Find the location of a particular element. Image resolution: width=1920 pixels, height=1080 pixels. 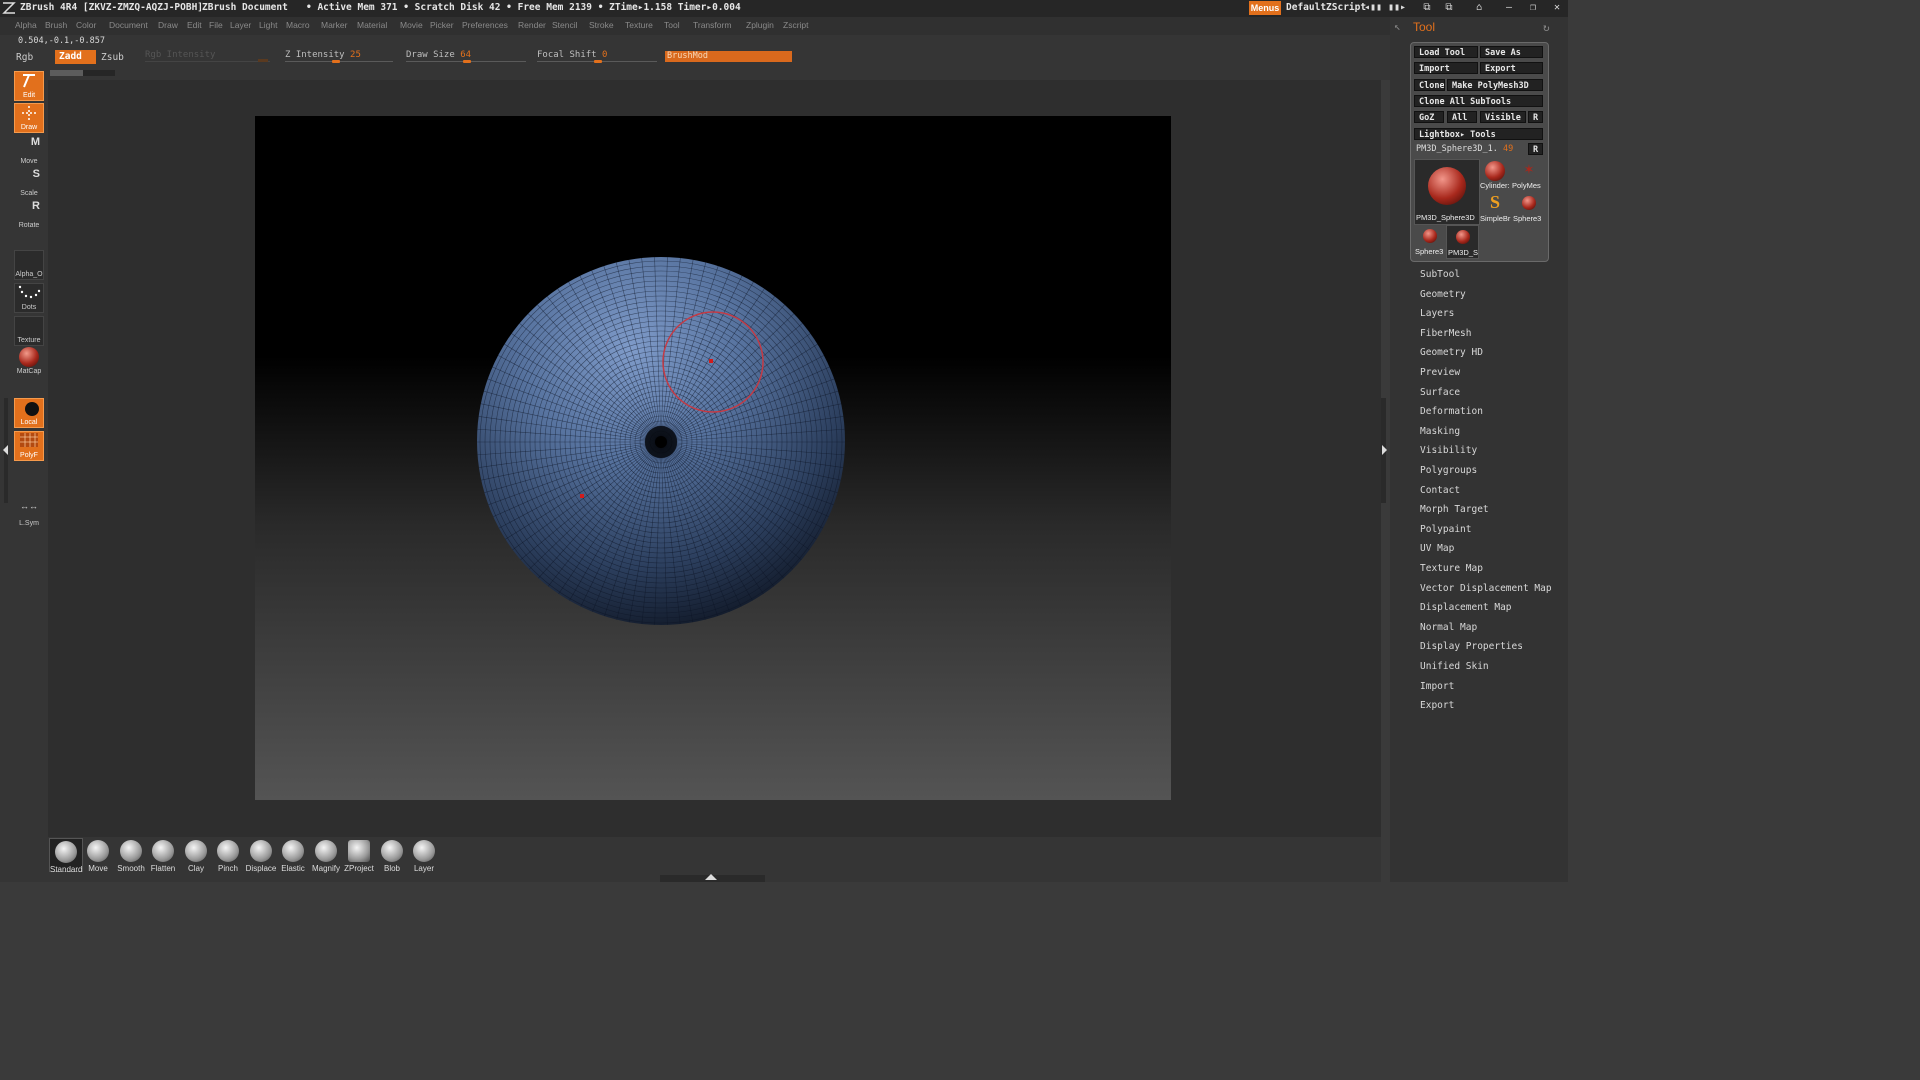

goz-all-button: All is located at coordinates (1462, 117).